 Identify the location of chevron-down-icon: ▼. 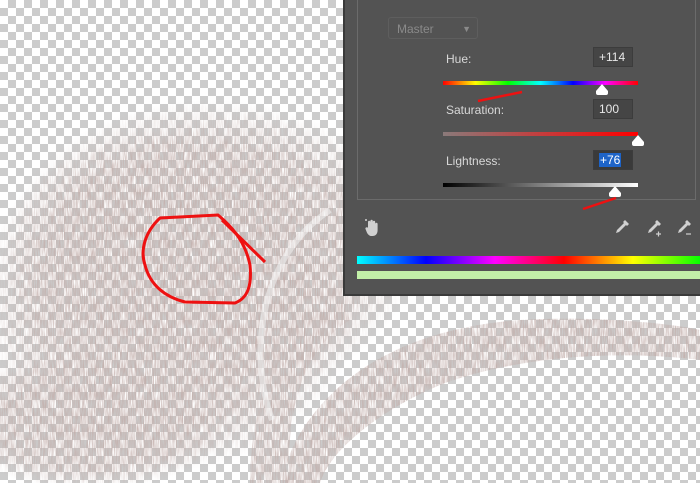
(466, 29).